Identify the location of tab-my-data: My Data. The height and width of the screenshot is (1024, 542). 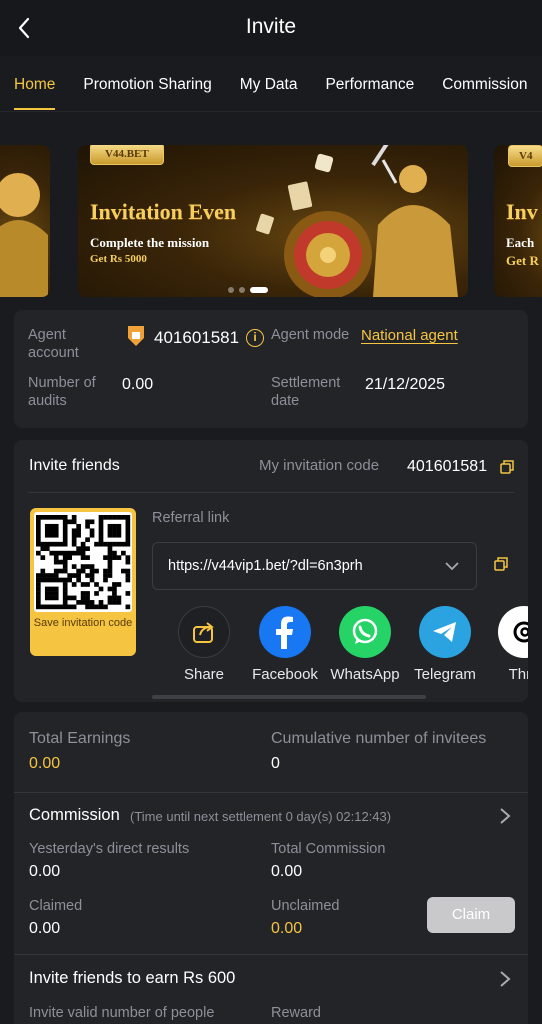
(269, 84).